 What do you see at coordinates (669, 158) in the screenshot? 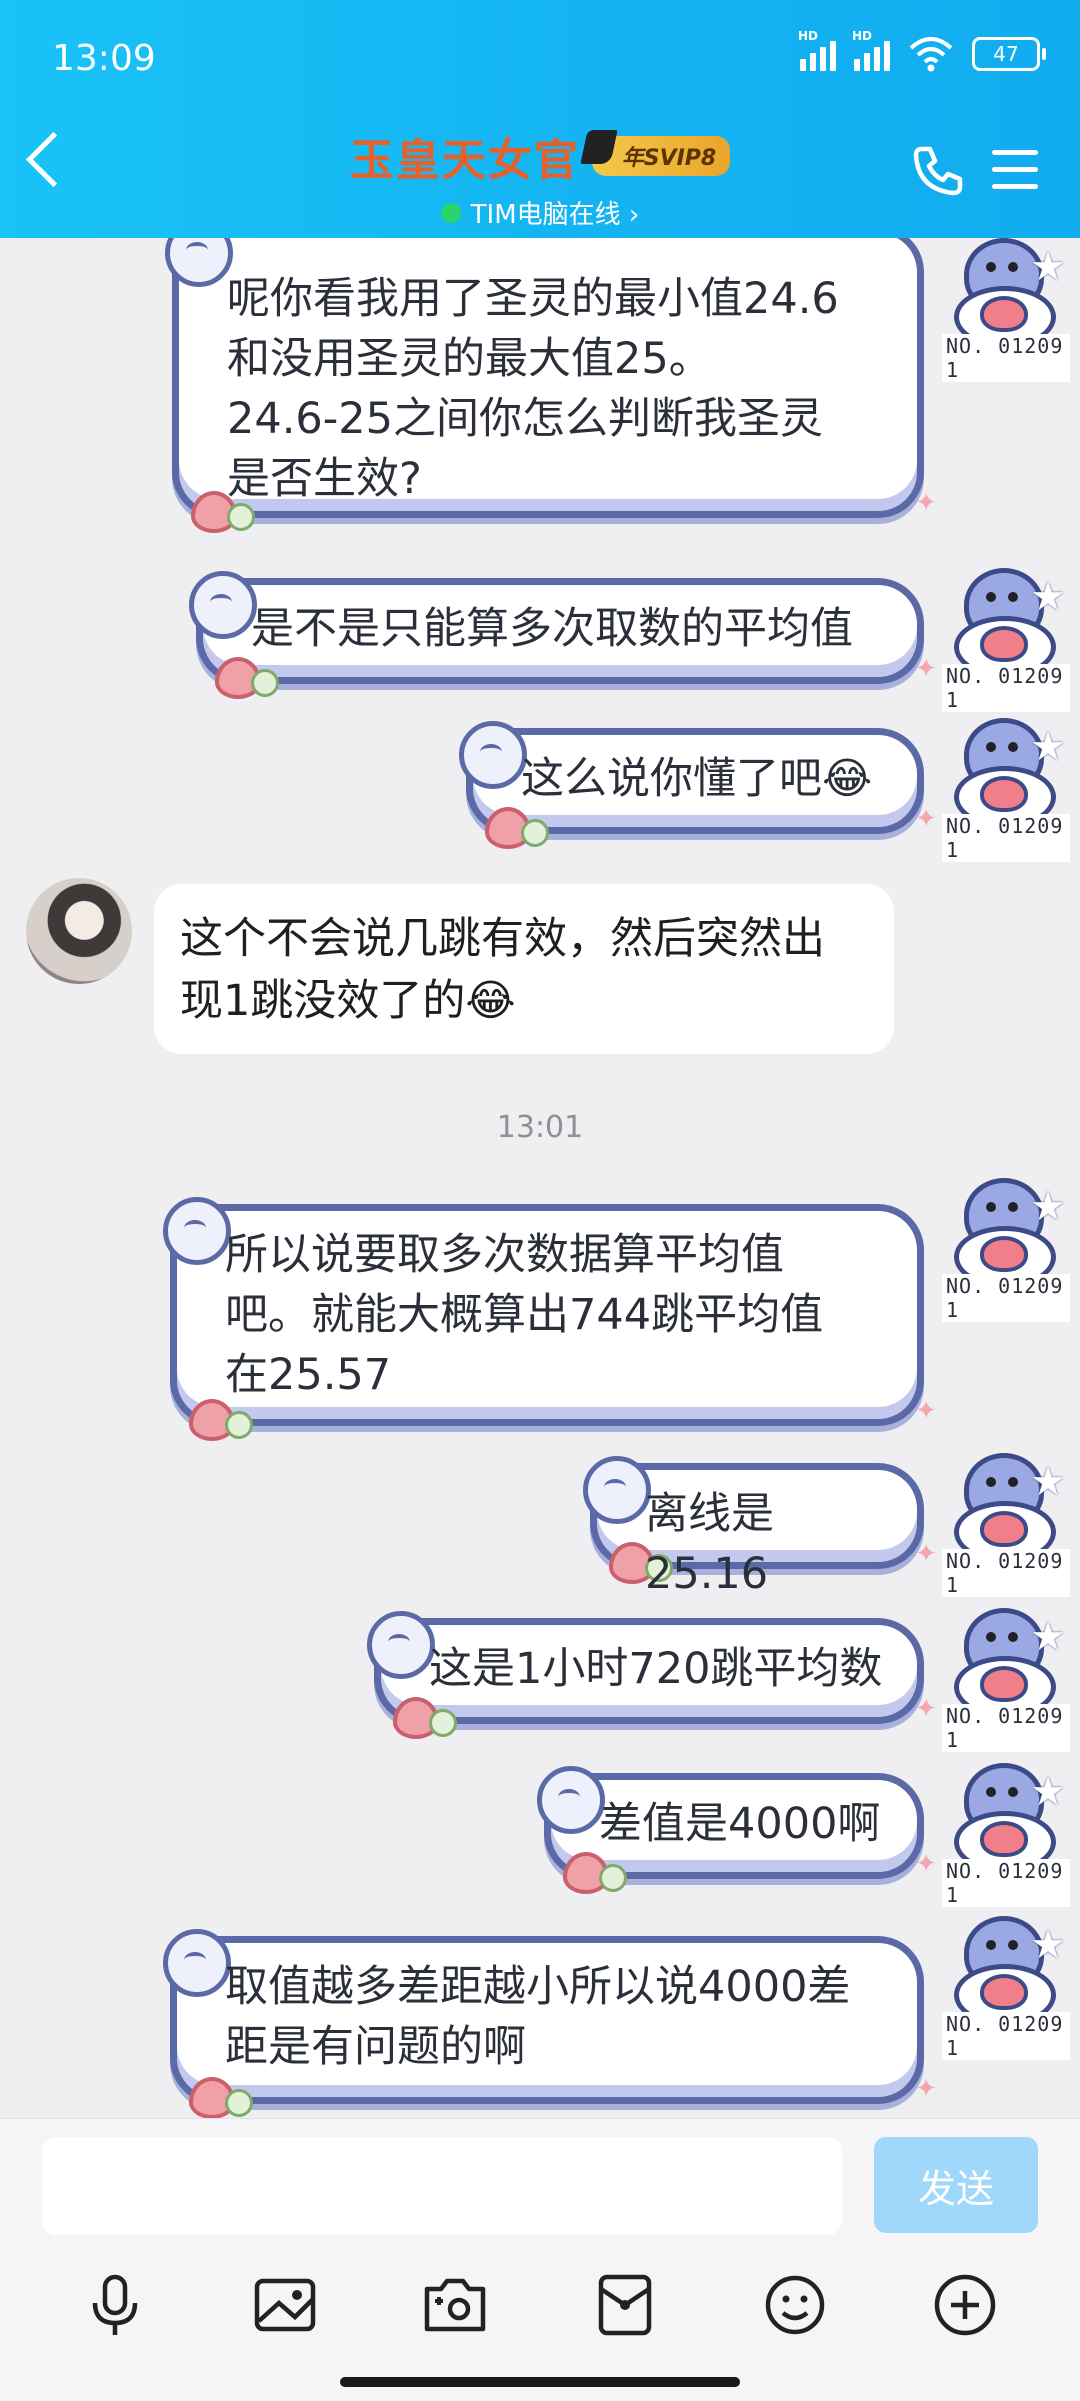
I see `svip-badge-label: 年SVIP8` at bounding box center [669, 158].